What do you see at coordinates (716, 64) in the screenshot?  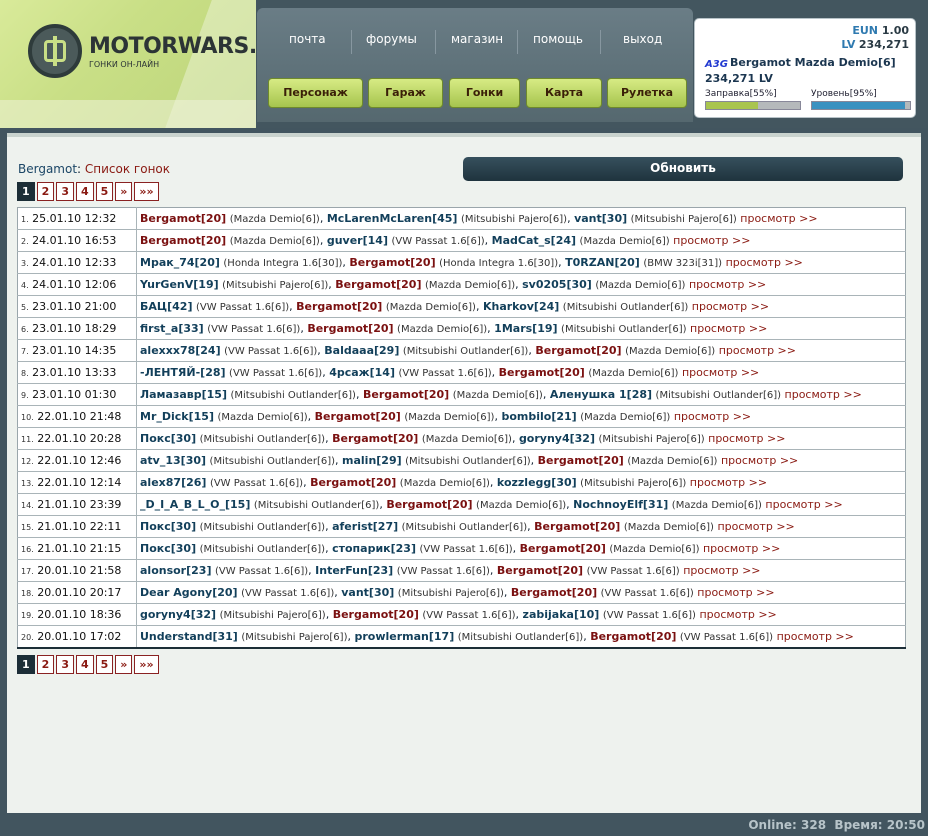 I see `clan-icon: A3G` at bounding box center [716, 64].